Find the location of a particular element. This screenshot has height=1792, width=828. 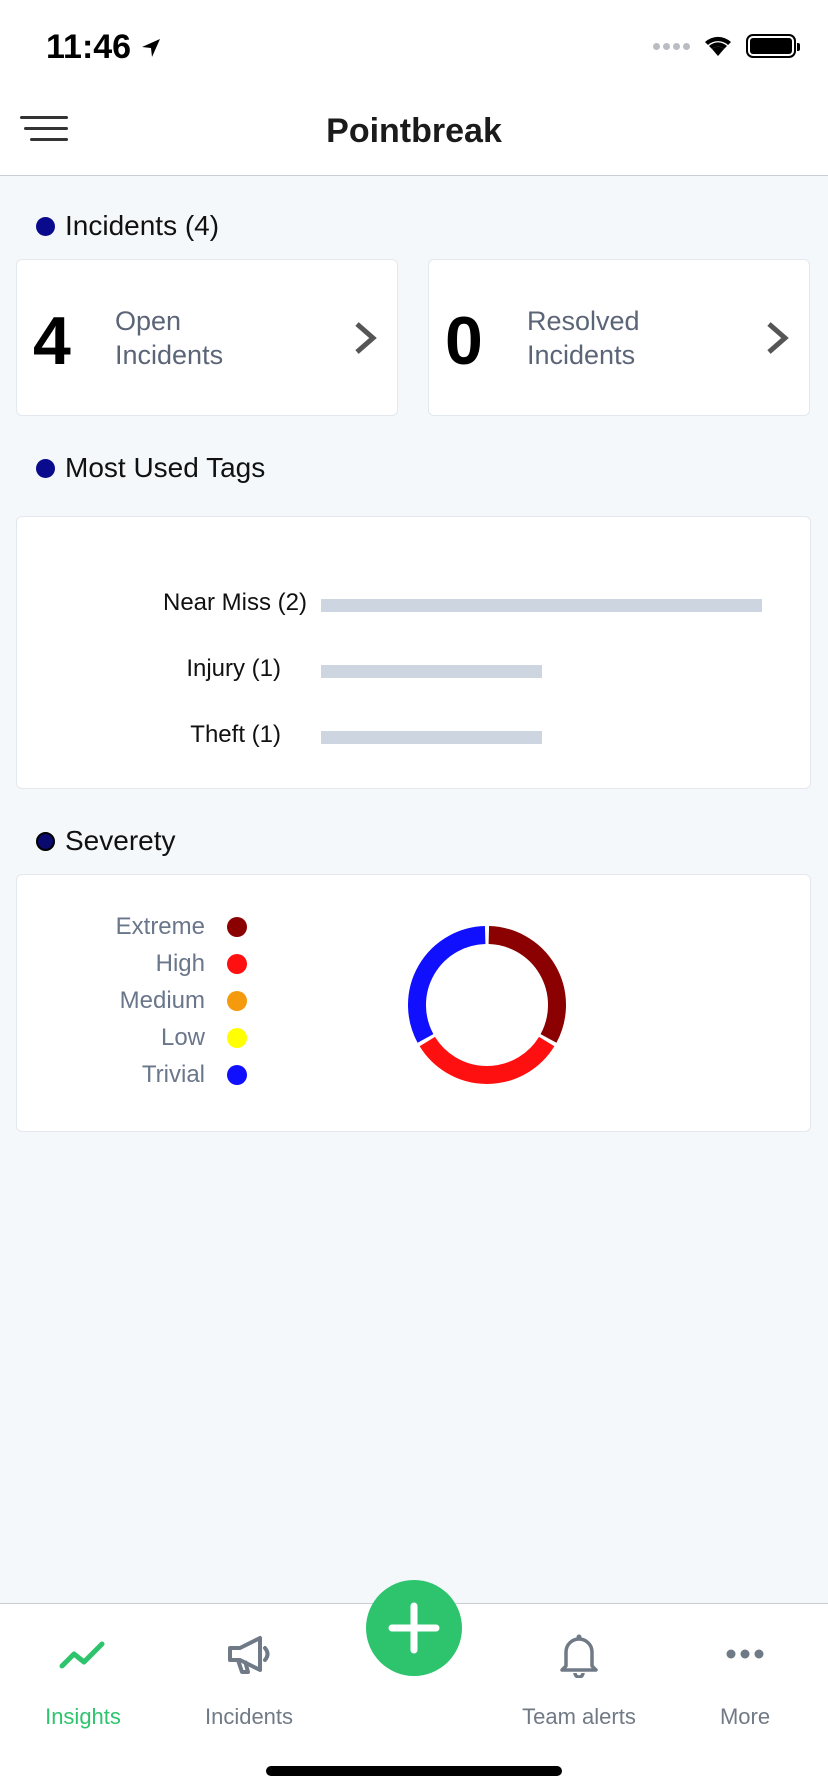

tab-incidents-label: Incidents is located at coordinates (249, 1716).